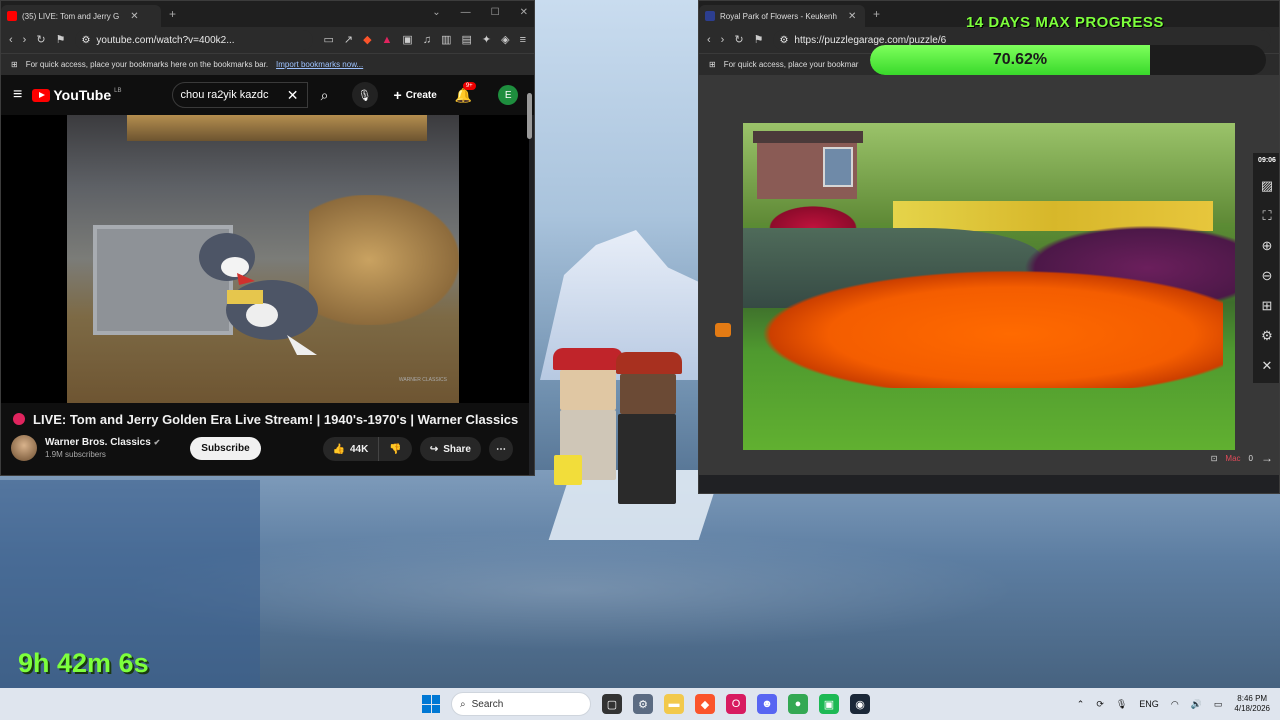 Image resolution: width=1280 pixels, height=720 pixels. What do you see at coordinates (612, 704) in the screenshot?
I see `task-view-icon: ▢` at bounding box center [612, 704].